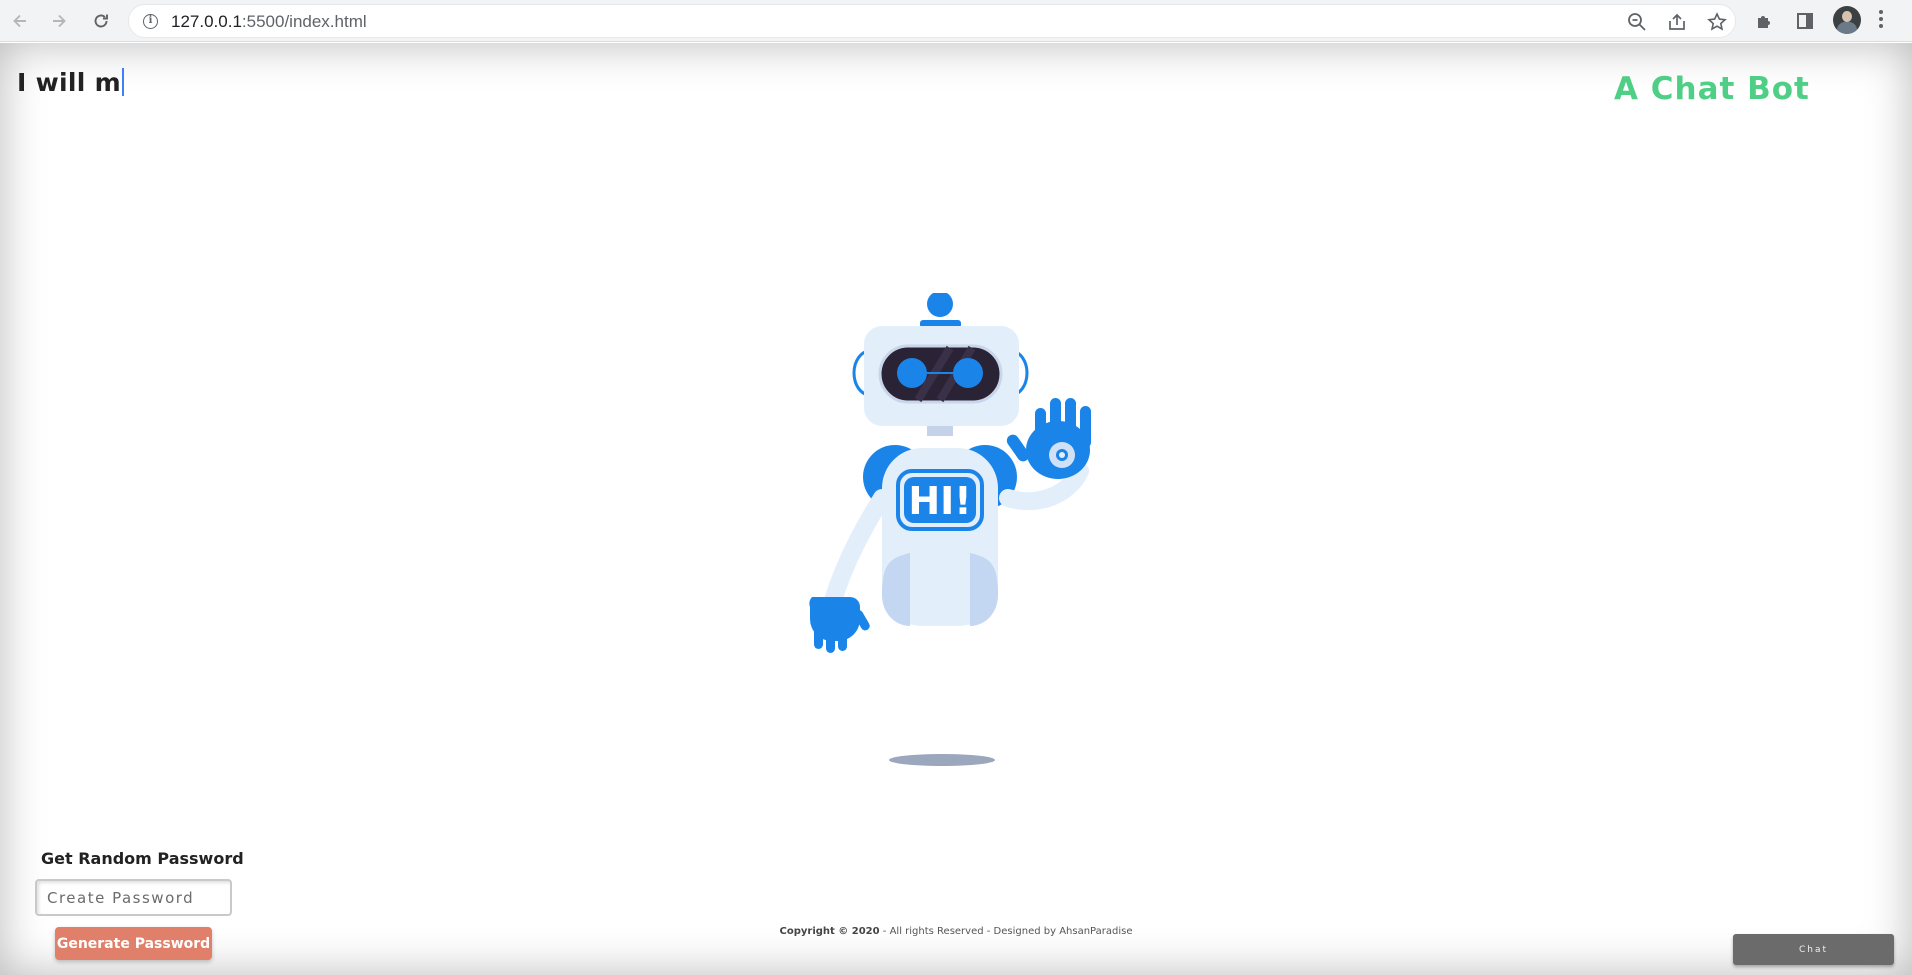  I want to click on more-menu-icon, so click(1881, 21).